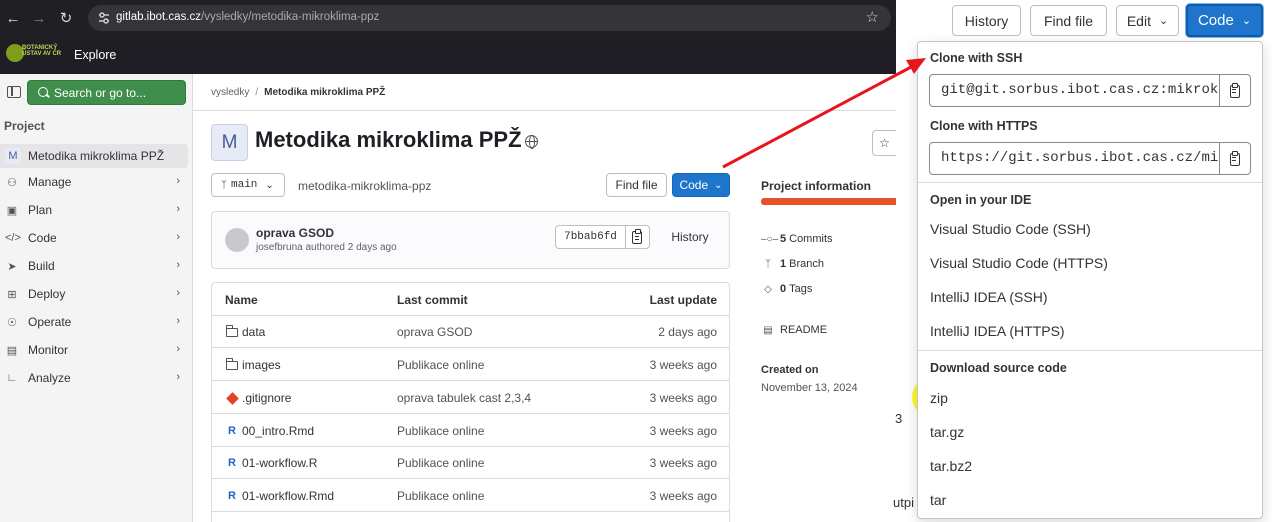  Describe the element at coordinates (792, 264) in the screenshot. I see `branches-link: ᛉ 1 Branch` at that location.